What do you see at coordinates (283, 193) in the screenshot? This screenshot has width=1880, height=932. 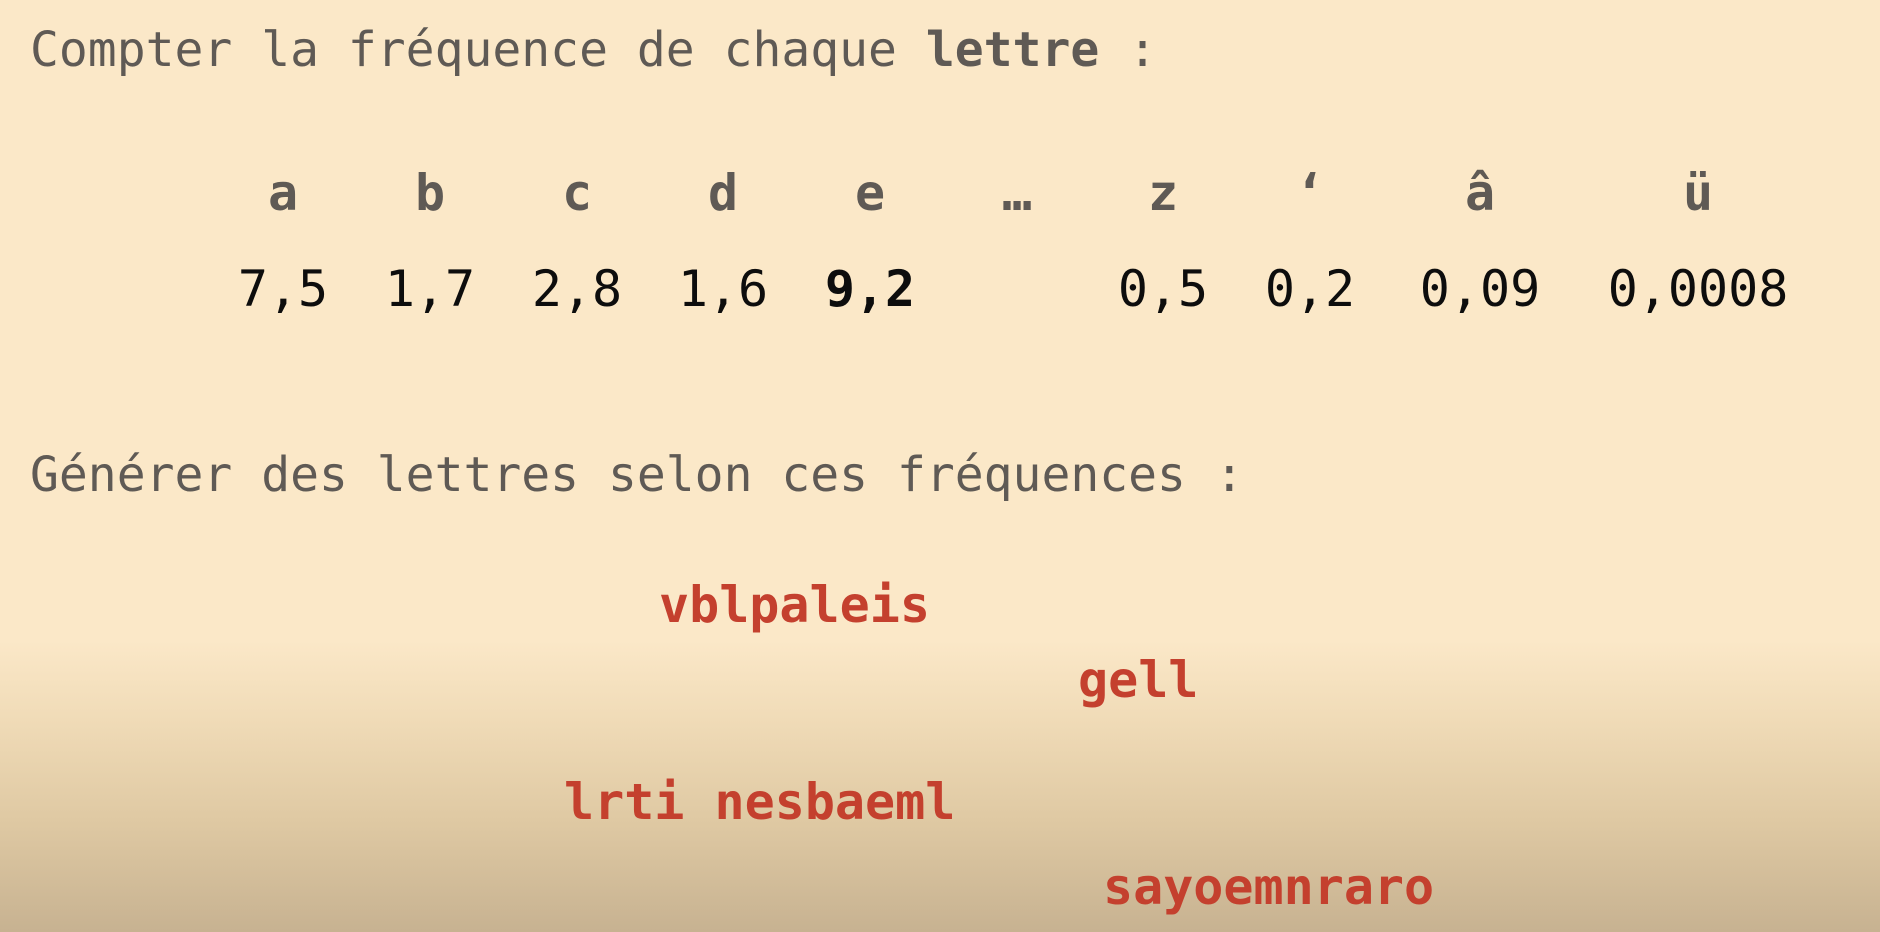 I see `letter-cell: a` at bounding box center [283, 193].